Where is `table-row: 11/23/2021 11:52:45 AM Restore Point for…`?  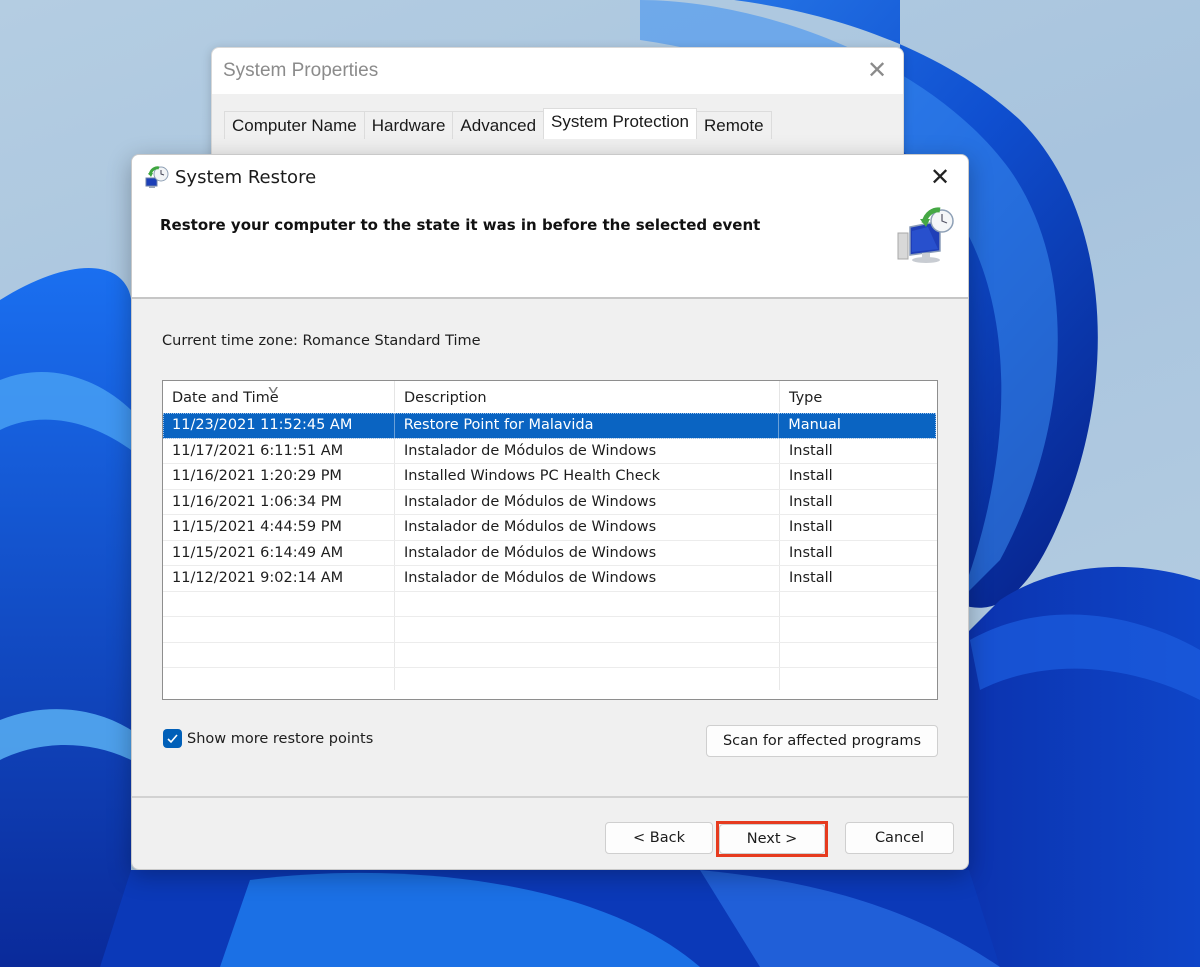
table-row: 11/23/2021 11:52:45 AM Restore Point for… is located at coordinates (549, 426).